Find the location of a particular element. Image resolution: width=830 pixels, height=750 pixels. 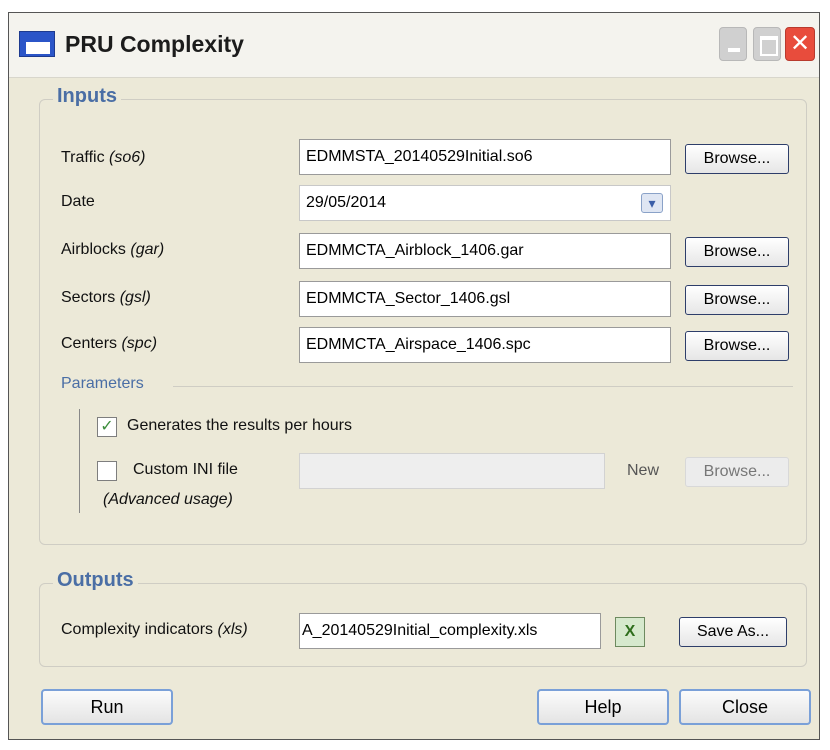

parameters-title: Parameters is located at coordinates (102, 383).